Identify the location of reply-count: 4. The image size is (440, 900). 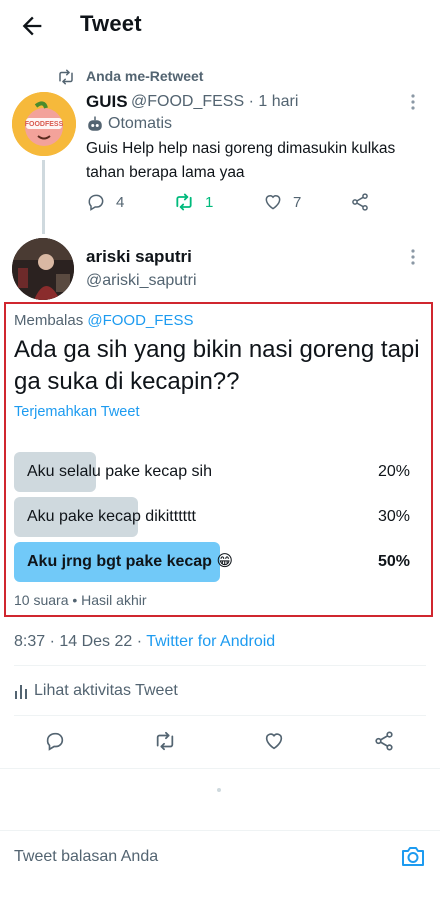
(120, 202).